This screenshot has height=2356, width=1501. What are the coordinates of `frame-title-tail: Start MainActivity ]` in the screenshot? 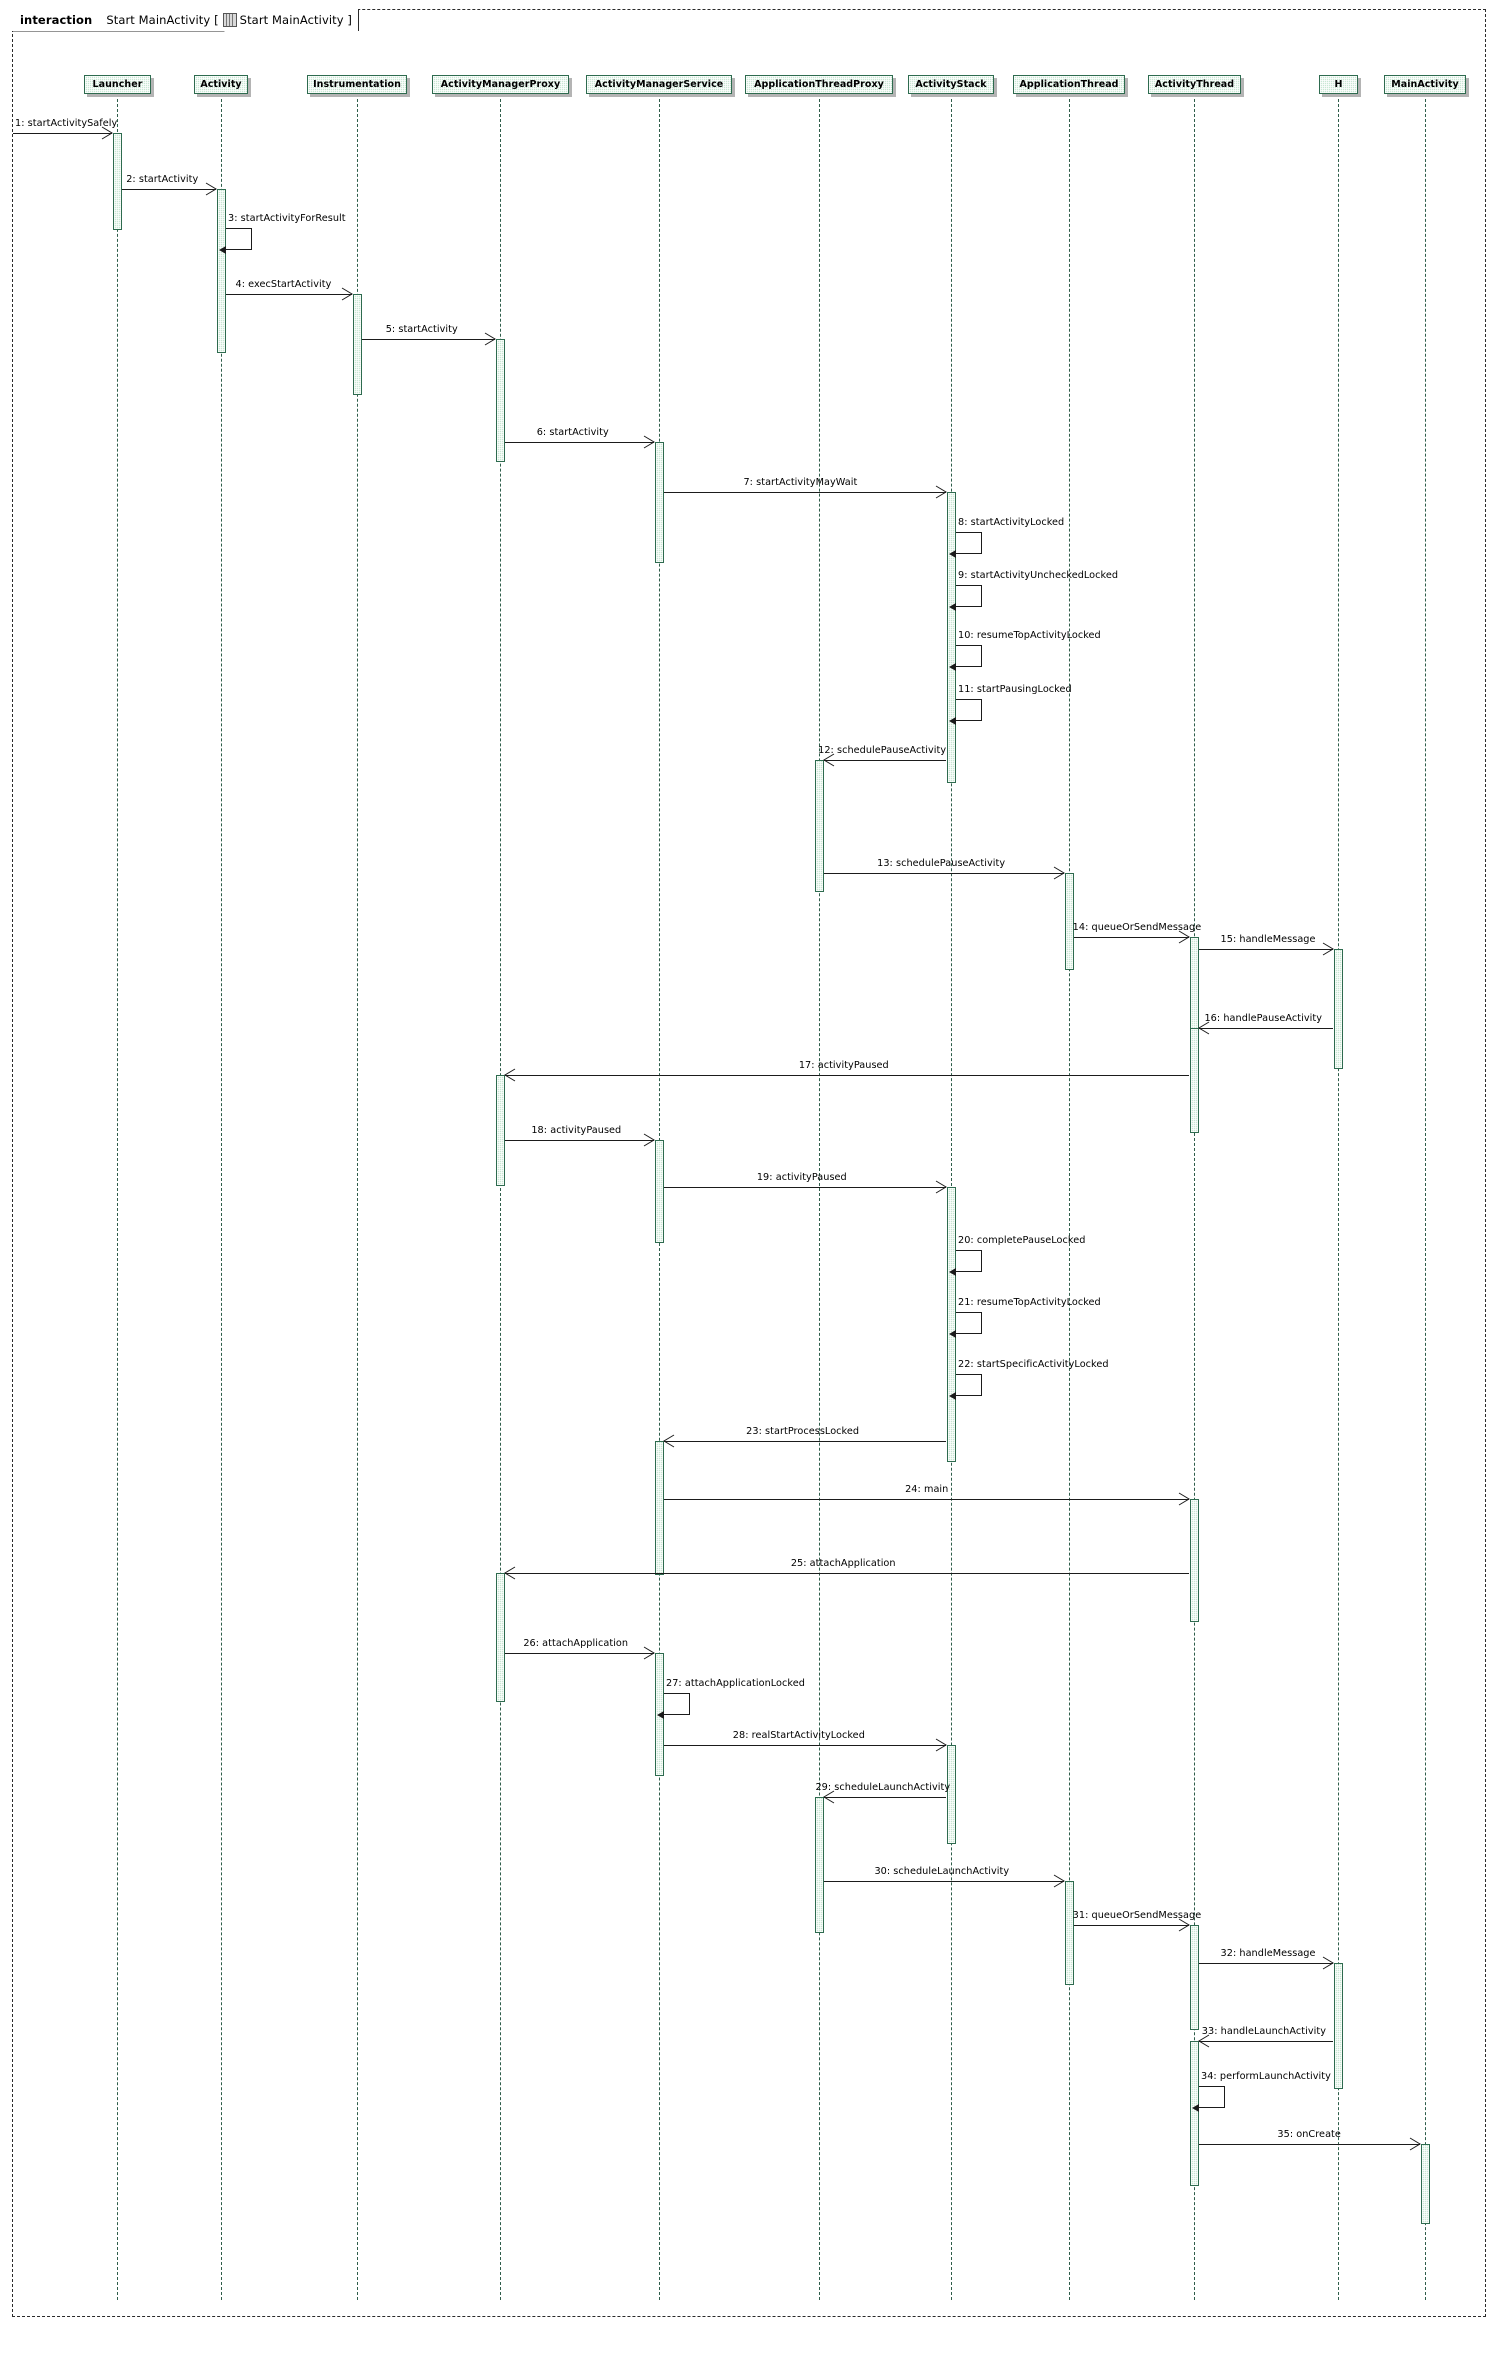 It's located at (296, 20).